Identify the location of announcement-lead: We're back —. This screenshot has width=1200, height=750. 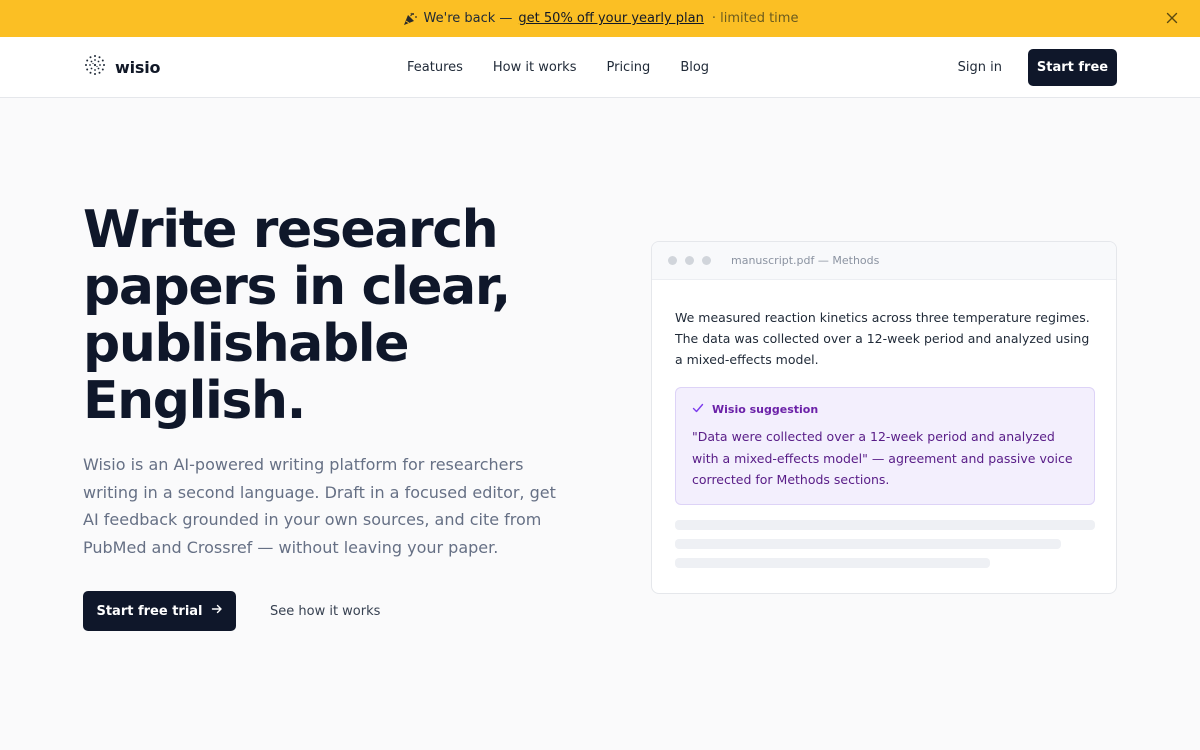
(468, 18).